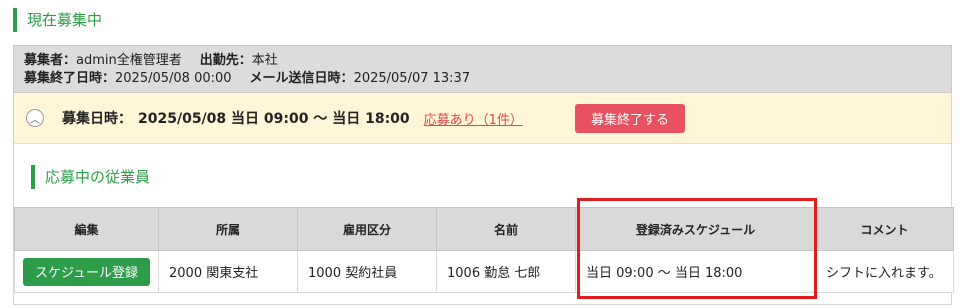 This screenshot has height=308, width=967. Describe the element at coordinates (482, 61) in the screenshot. I see `summary-line-1: 募集者：admin全権管理者 出勤先：本社` at that location.